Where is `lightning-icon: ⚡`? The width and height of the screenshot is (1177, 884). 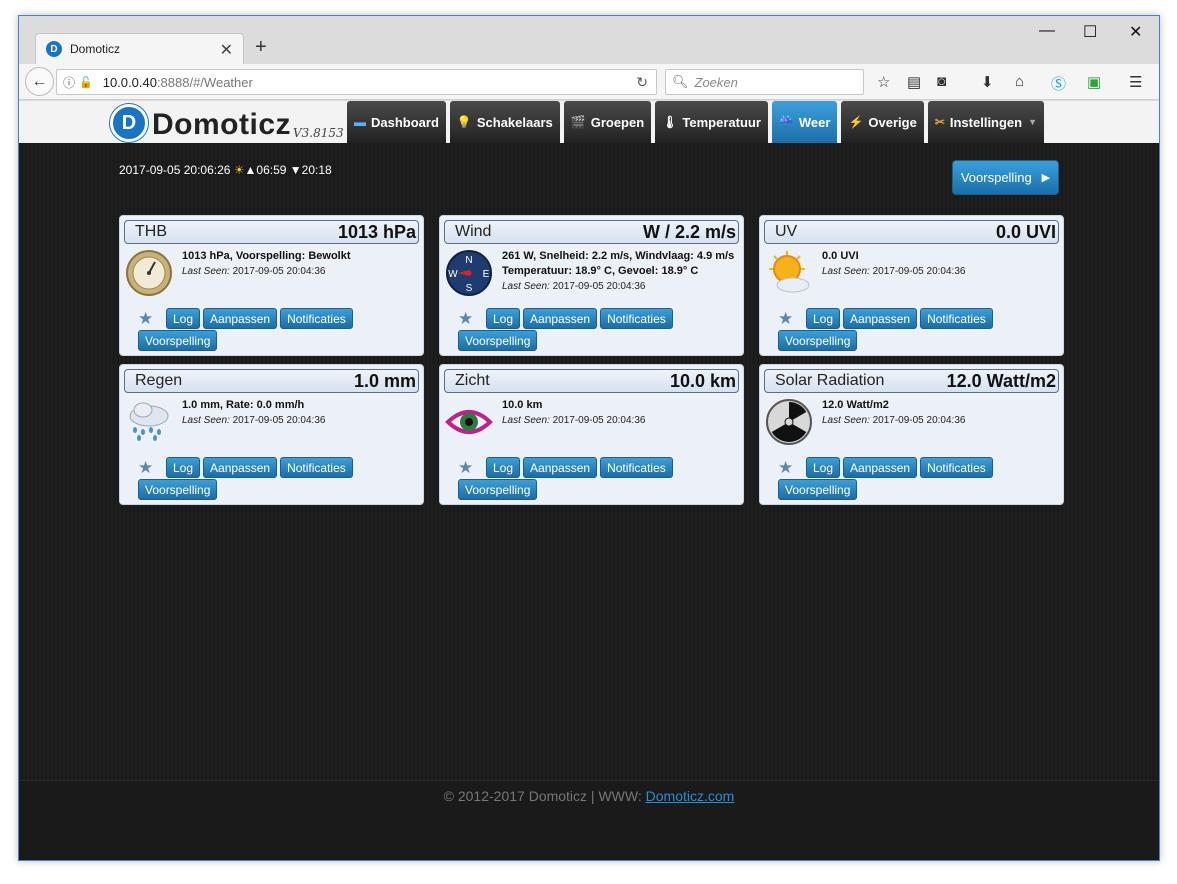
lightning-icon: ⚡ is located at coordinates (856, 122).